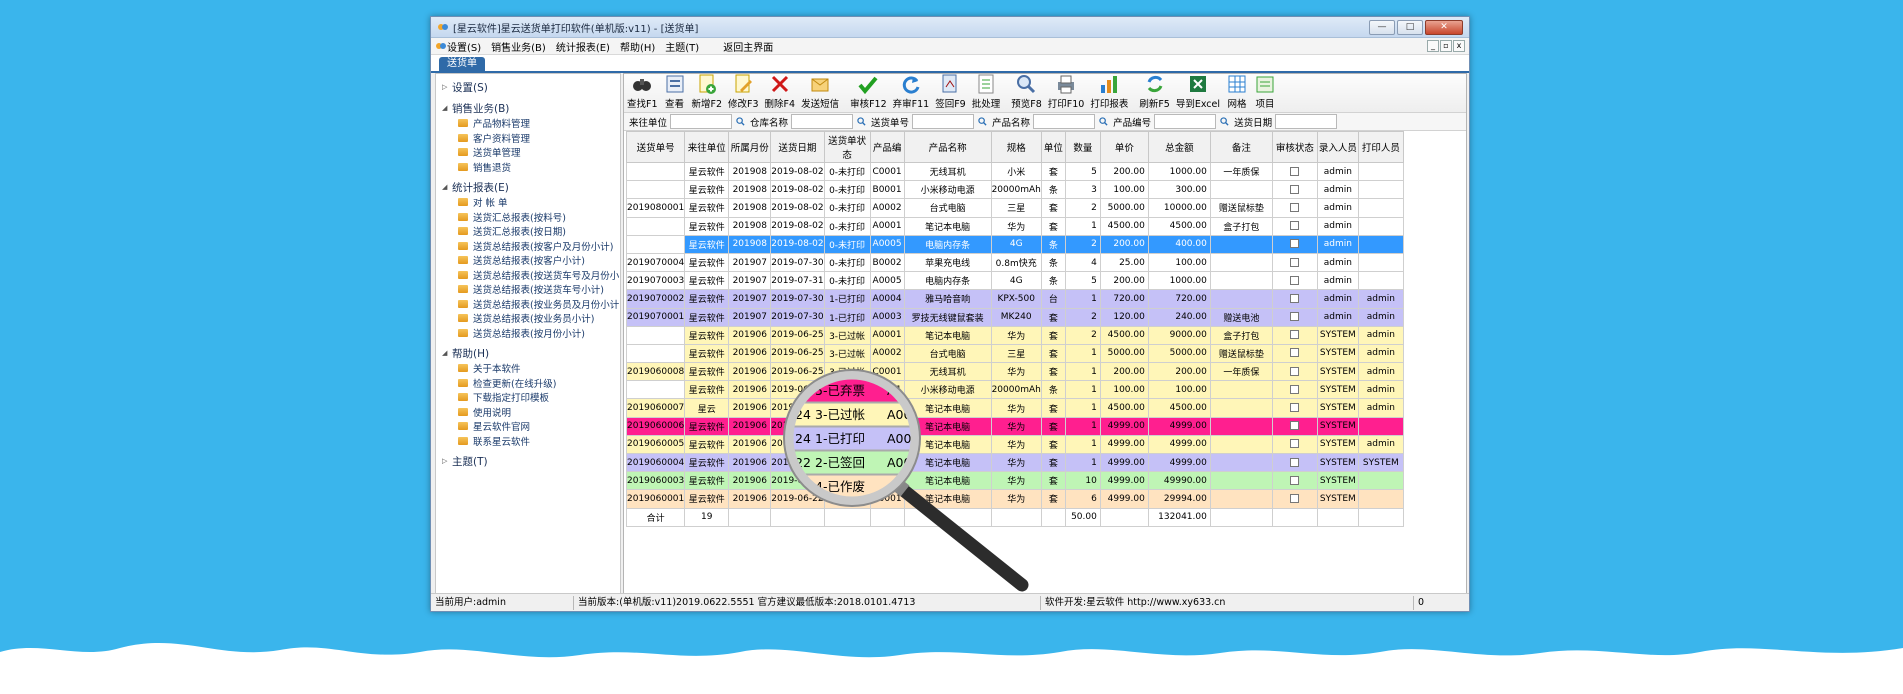 The image size is (1903, 694). Describe the element at coordinates (655, 408) in the screenshot. I see `table-cell: 2019060007` at that location.